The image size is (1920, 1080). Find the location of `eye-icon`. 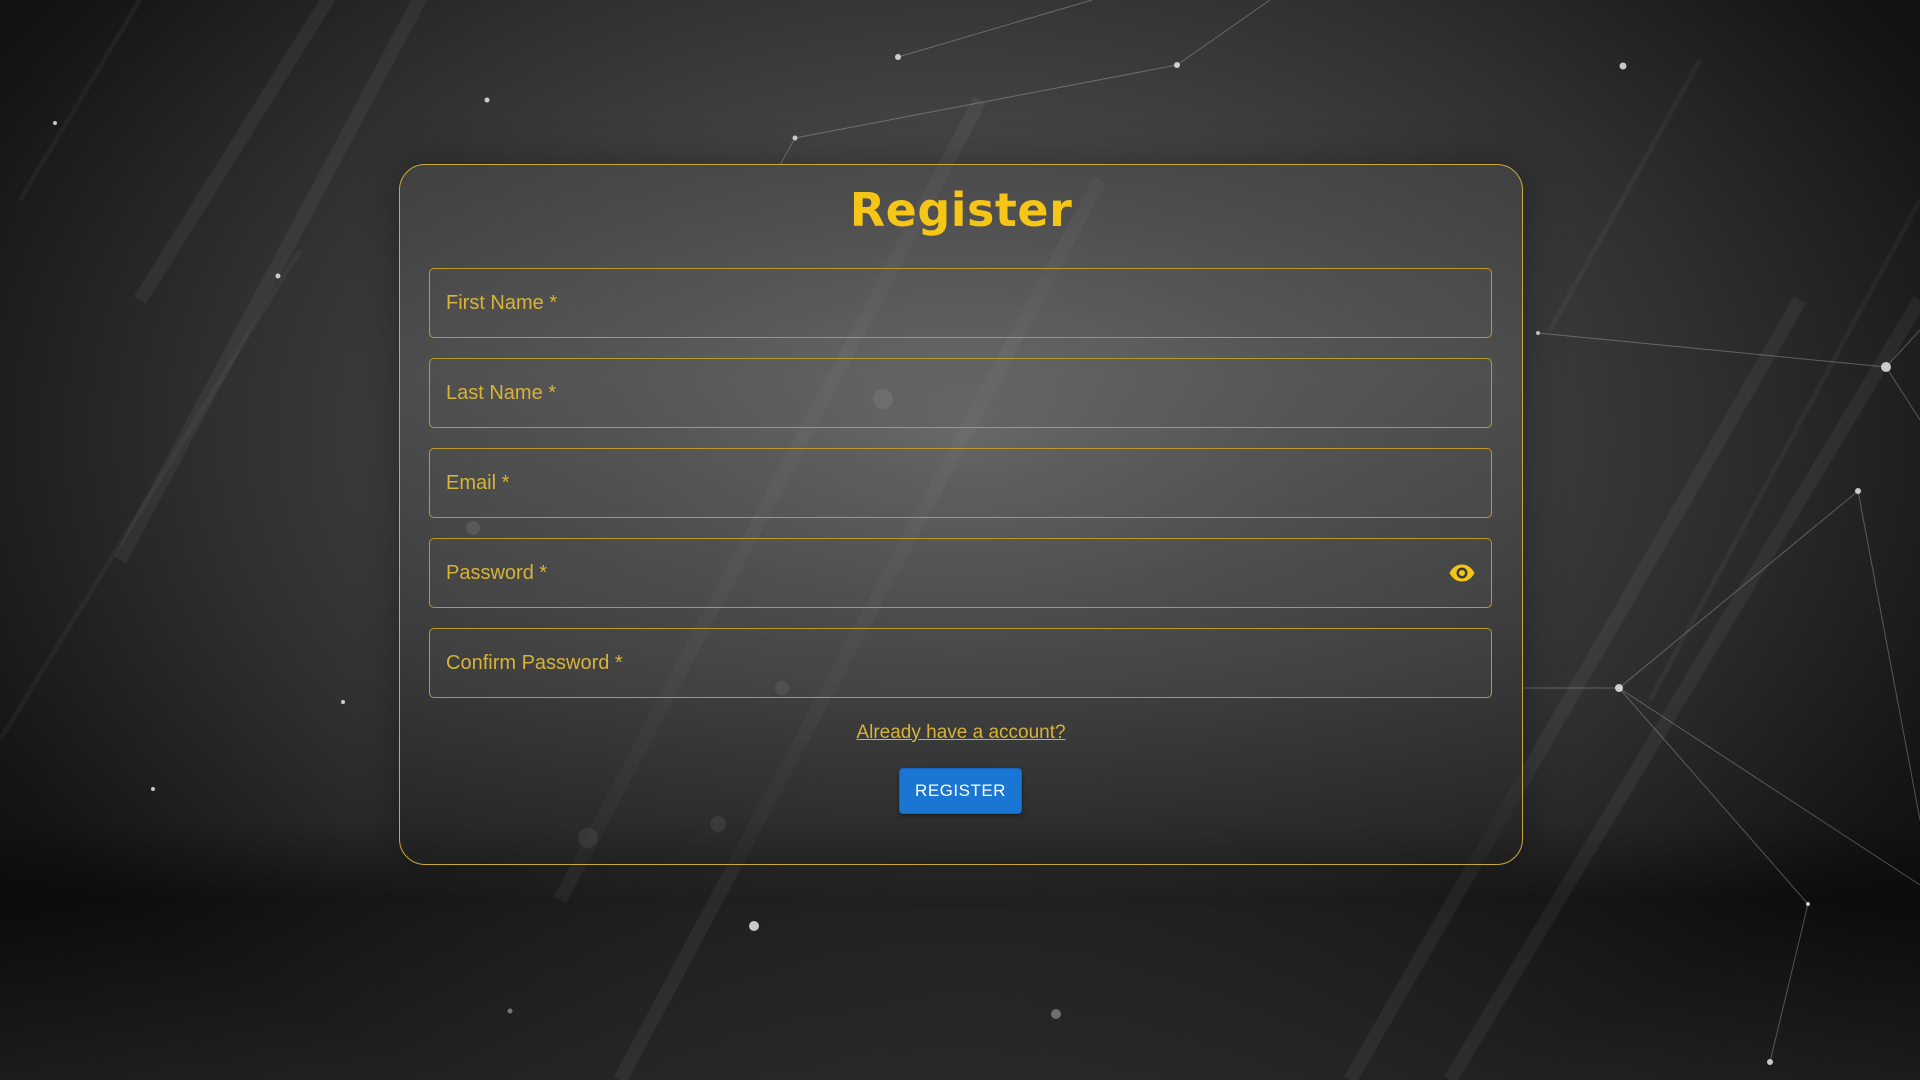

eye-icon is located at coordinates (1462, 573).